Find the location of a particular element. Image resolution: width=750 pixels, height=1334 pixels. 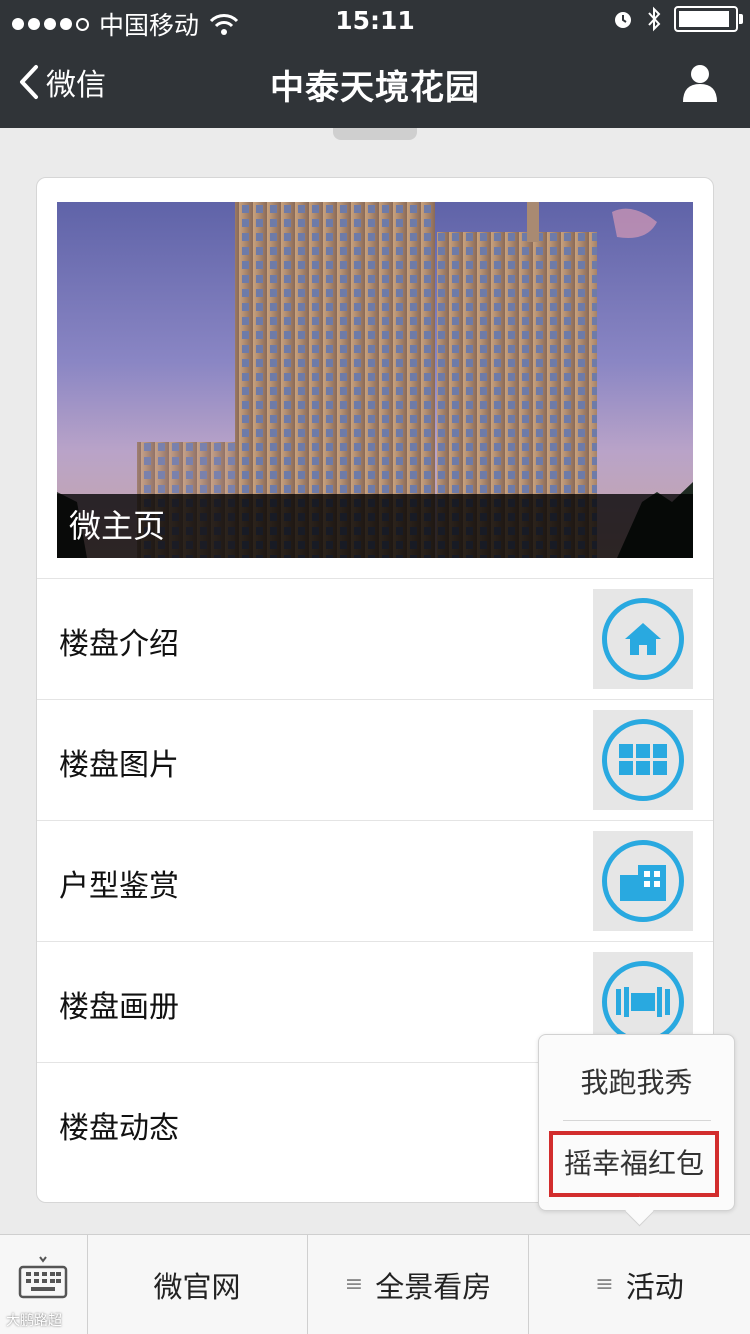

battery-icon is located at coordinates (708, 19).